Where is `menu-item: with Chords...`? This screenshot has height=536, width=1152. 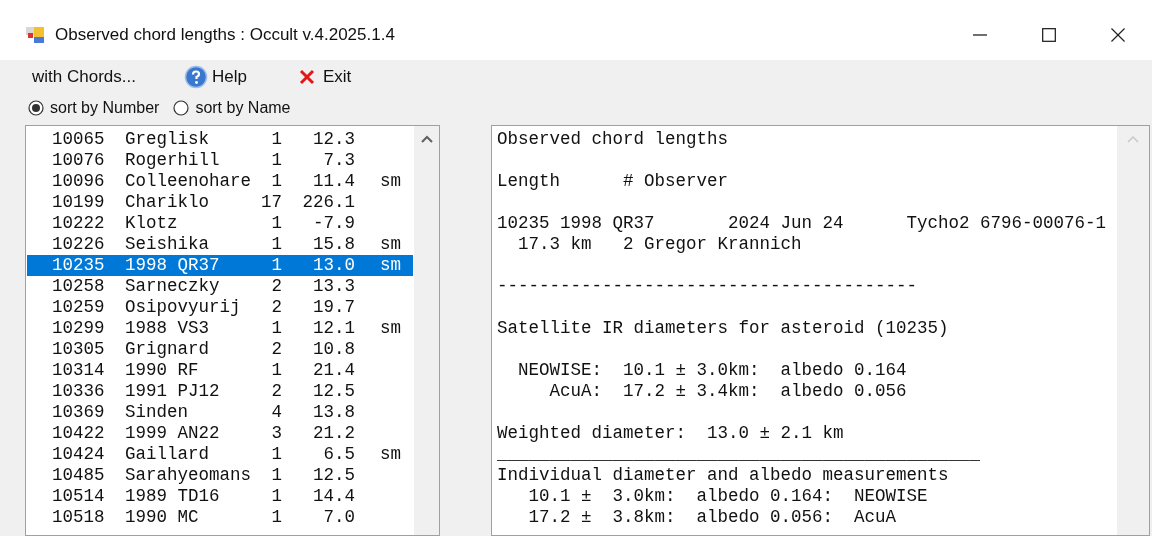 menu-item: with Chords... is located at coordinates (84, 77).